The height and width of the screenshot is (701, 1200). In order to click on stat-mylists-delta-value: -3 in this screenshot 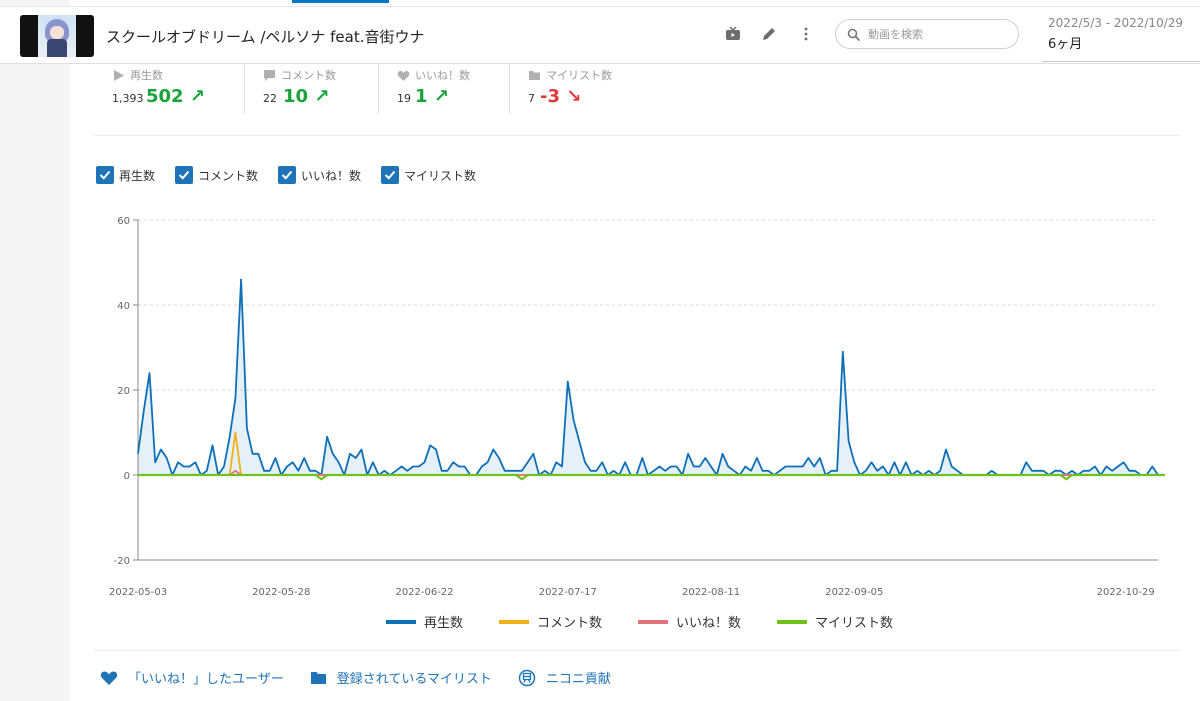, I will do `click(550, 96)`.